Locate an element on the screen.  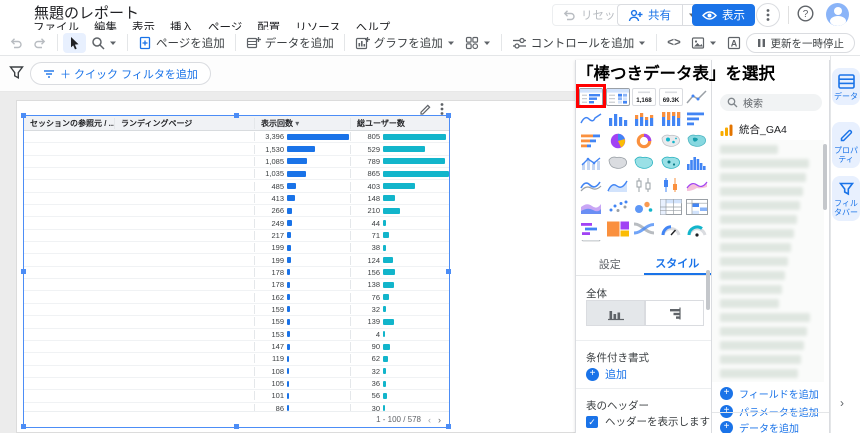
tab-setup: 設定 is located at coordinates (610, 263).